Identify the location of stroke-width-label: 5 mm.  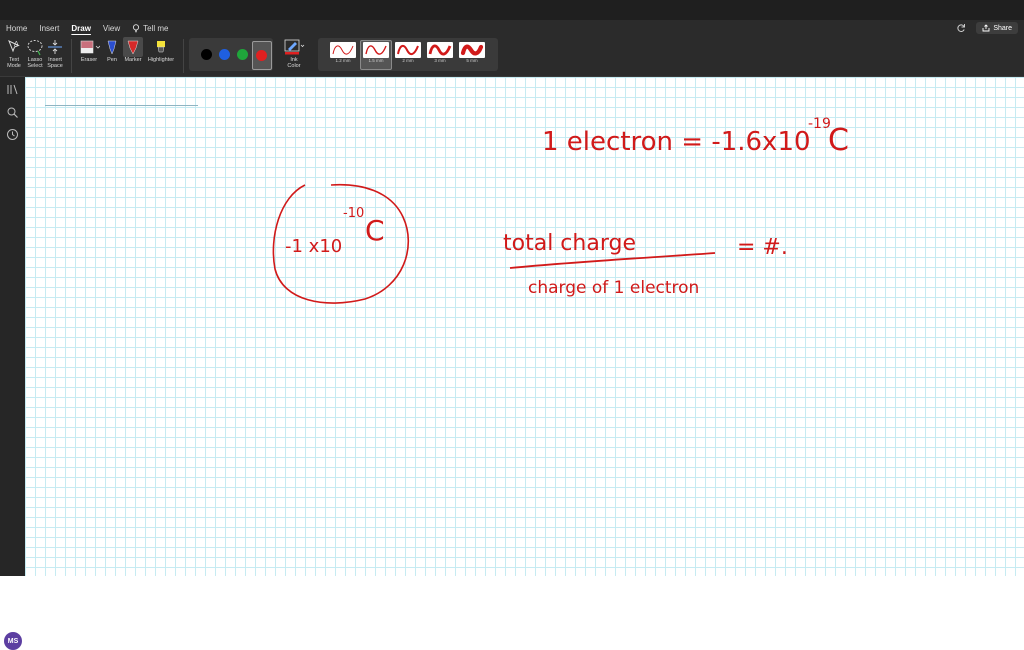
(472, 60).